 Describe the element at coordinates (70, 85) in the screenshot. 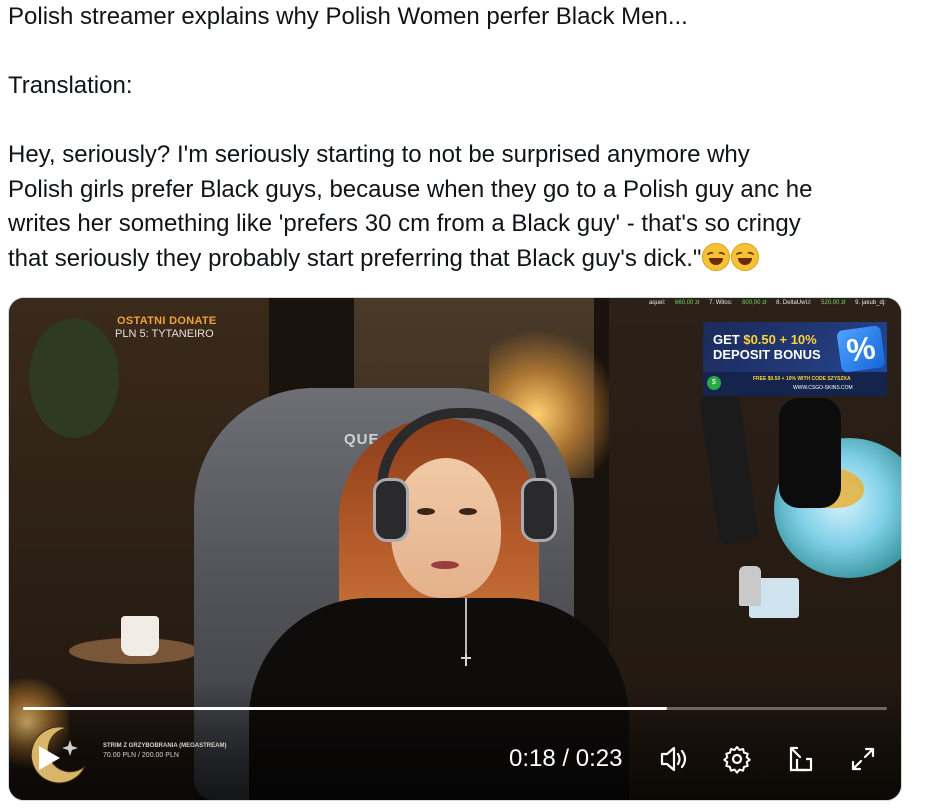

I see `post-translation-label: Translation:` at that location.